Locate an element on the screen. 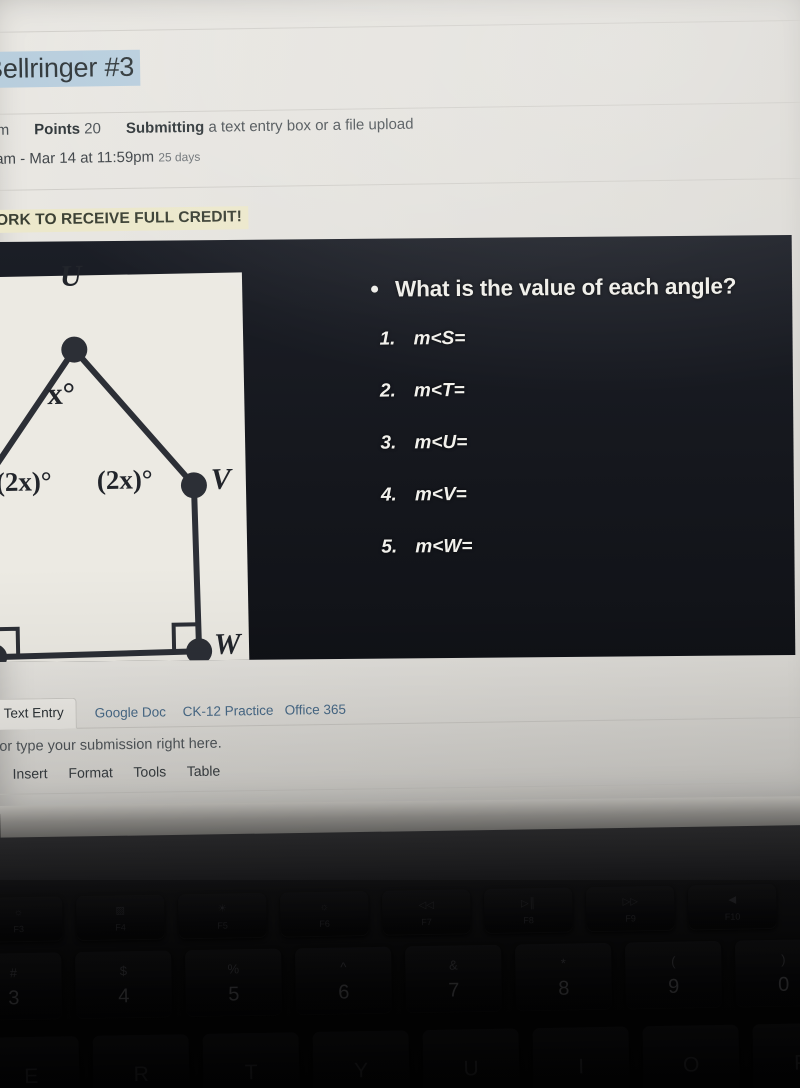 The width and height of the screenshot is (800, 1088). keyboard-key-t: T is located at coordinates (251, 1060).